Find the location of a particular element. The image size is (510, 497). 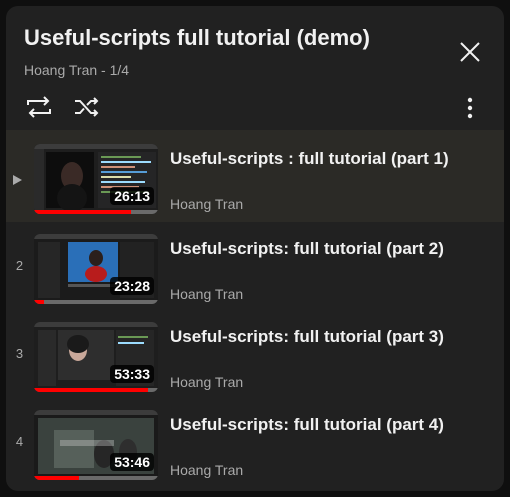

play-indicator-icon is located at coordinates (17, 180).